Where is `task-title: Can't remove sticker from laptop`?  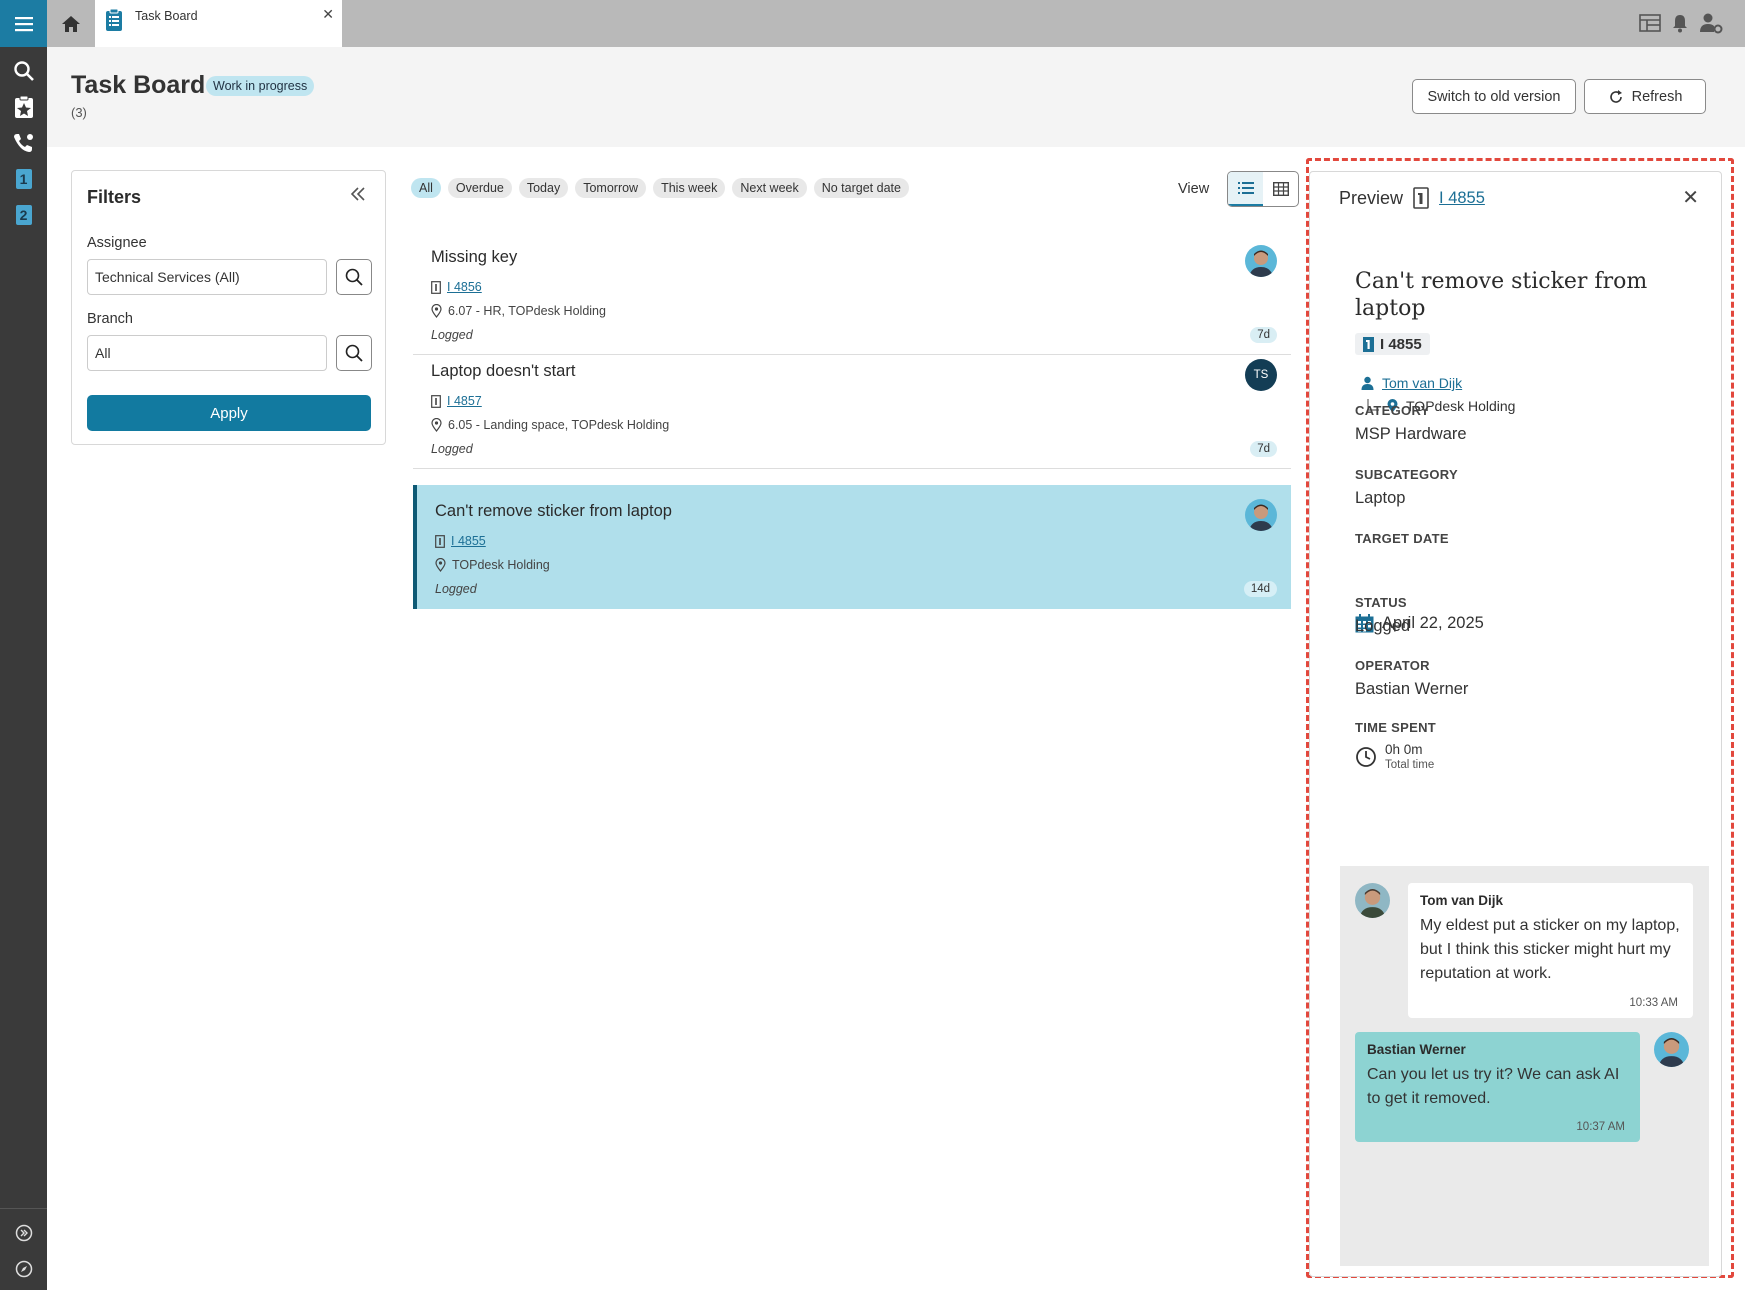 task-title: Can't remove sticker from laptop is located at coordinates (553, 511).